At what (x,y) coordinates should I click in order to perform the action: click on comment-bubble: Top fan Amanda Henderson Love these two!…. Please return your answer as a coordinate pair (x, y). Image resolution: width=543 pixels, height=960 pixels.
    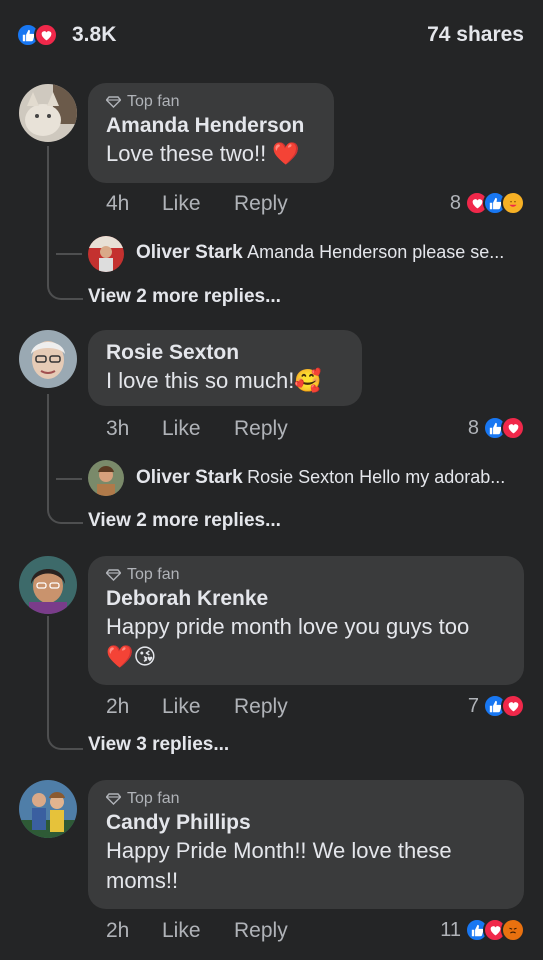
    Looking at the image, I should click on (211, 133).